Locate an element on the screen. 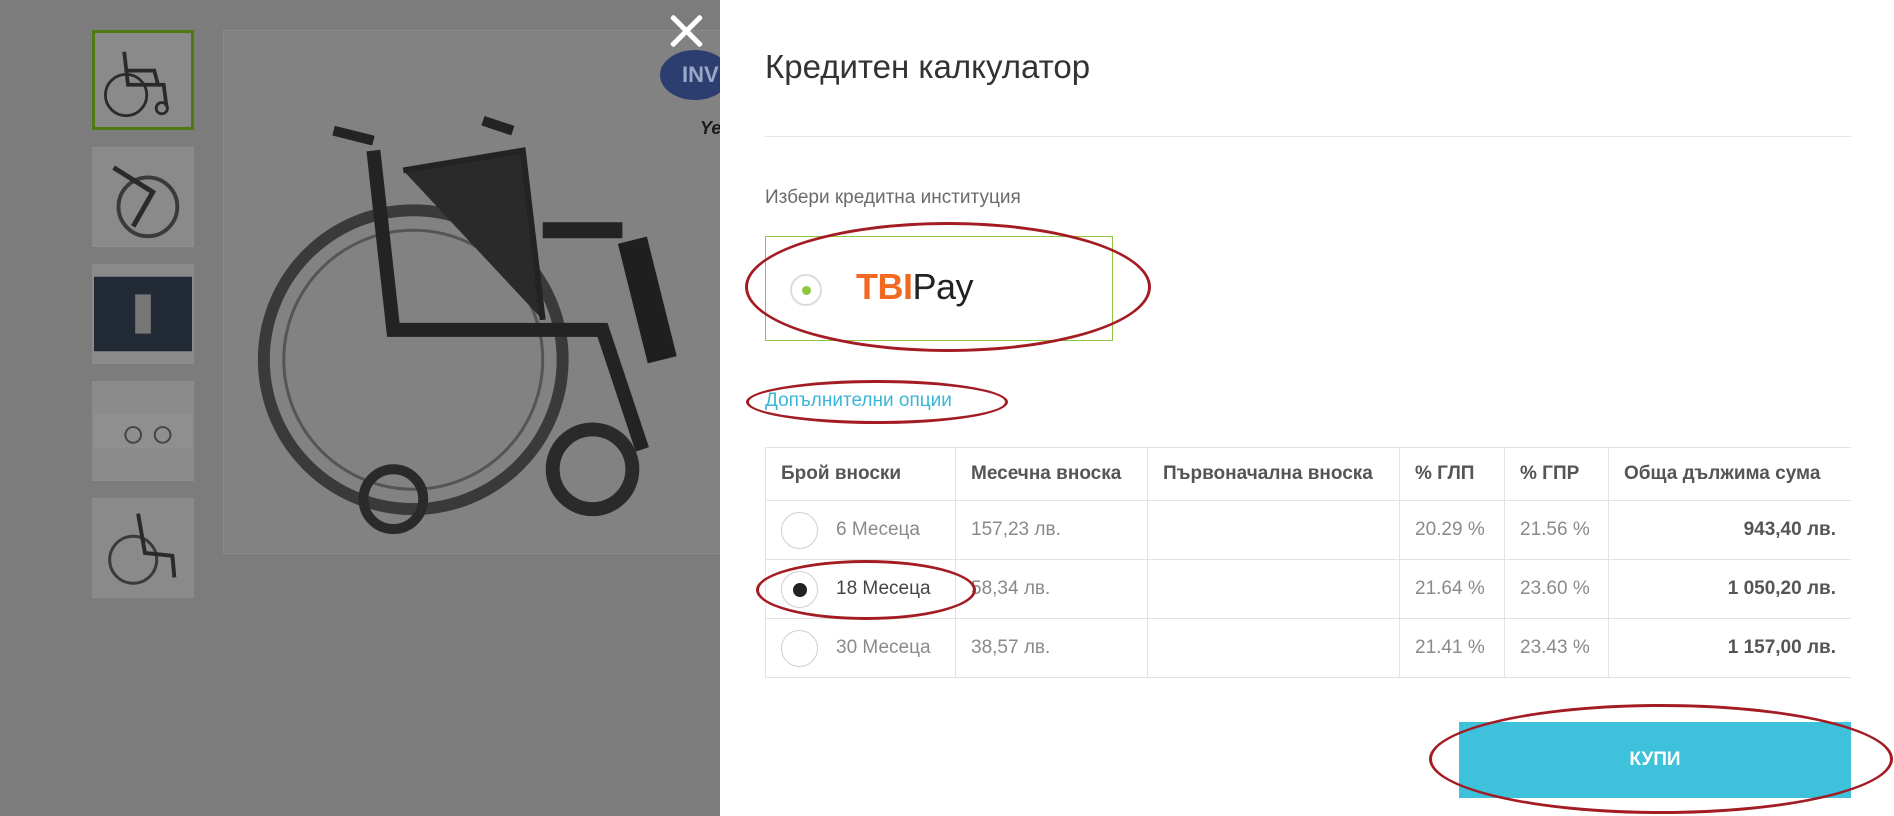 The image size is (1894, 816). term-cell: 18 Месеца is located at coordinates (860, 589).